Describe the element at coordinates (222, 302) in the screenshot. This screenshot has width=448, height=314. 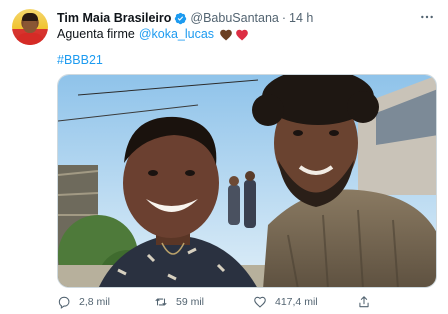
I see `tweet-actions: 2,8 mil 59 mil 417,4 mil` at that location.